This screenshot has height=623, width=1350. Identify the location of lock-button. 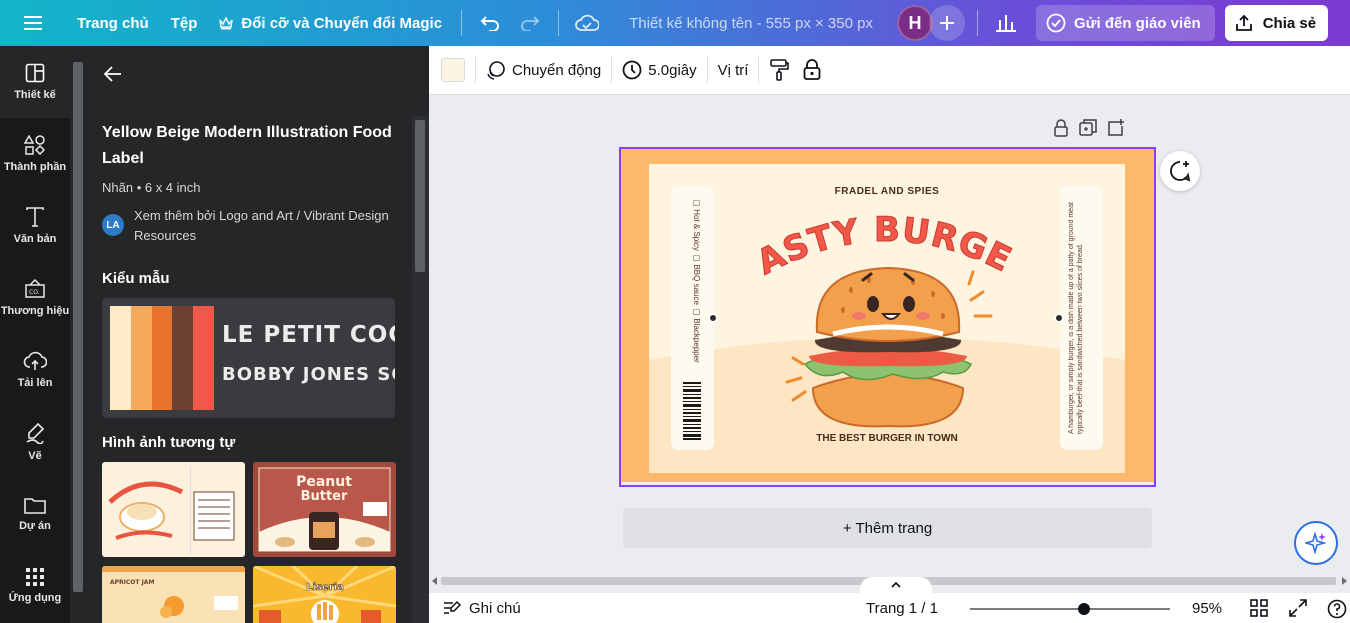
(812, 70).